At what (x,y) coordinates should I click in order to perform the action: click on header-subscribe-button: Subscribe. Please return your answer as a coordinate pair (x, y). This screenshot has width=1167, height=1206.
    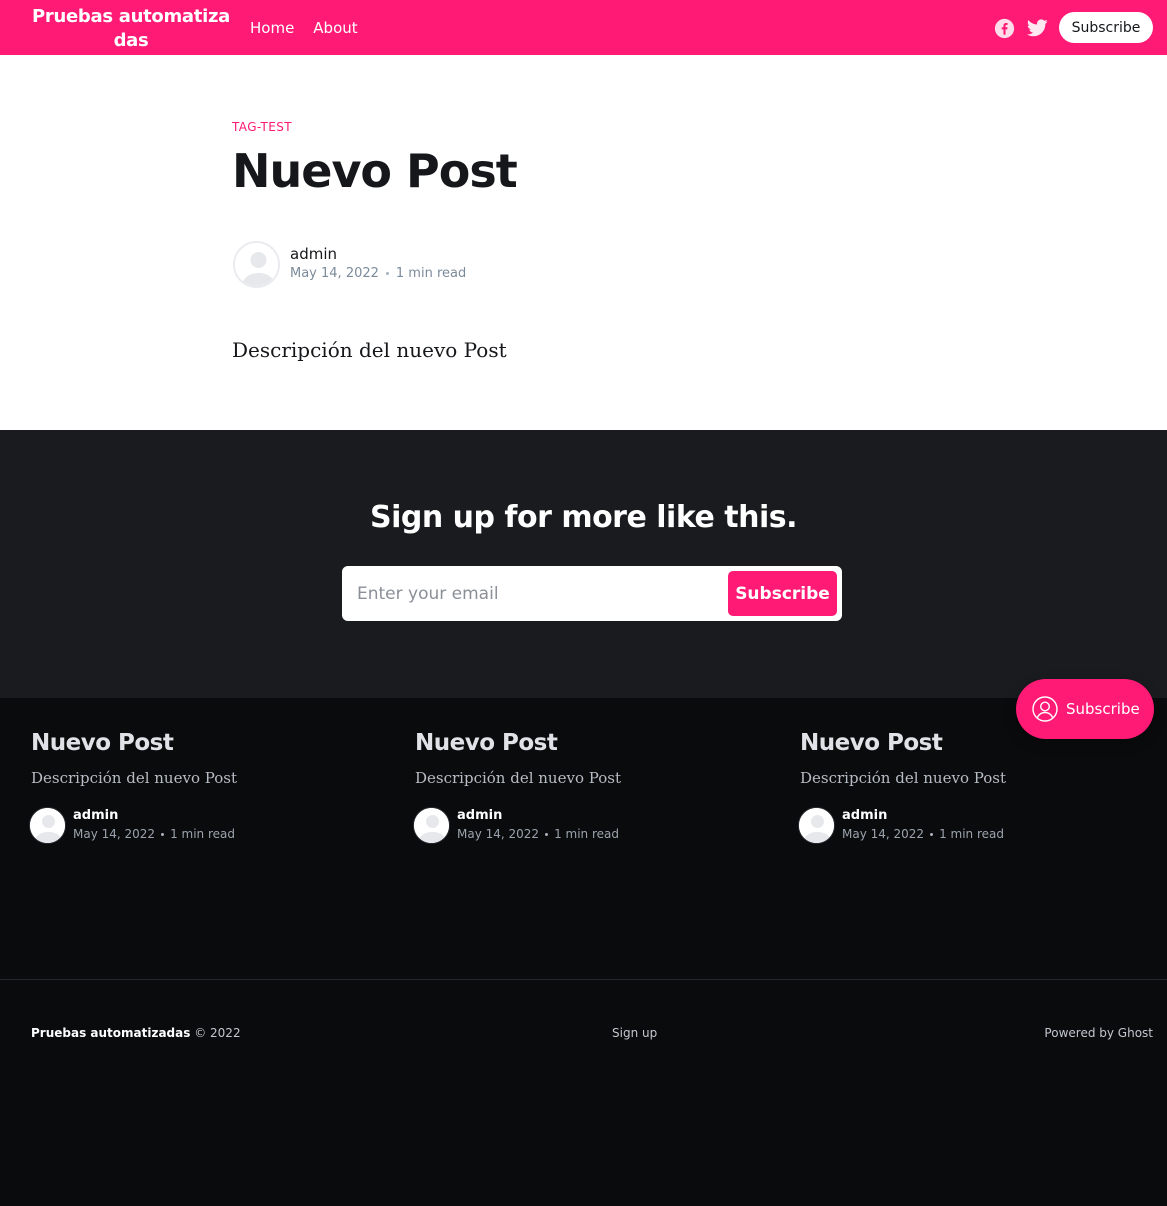
    Looking at the image, I should click on (1106, 27).